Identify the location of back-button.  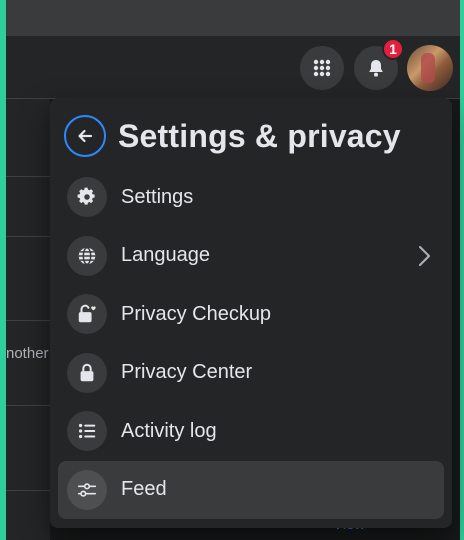
(85, 136).